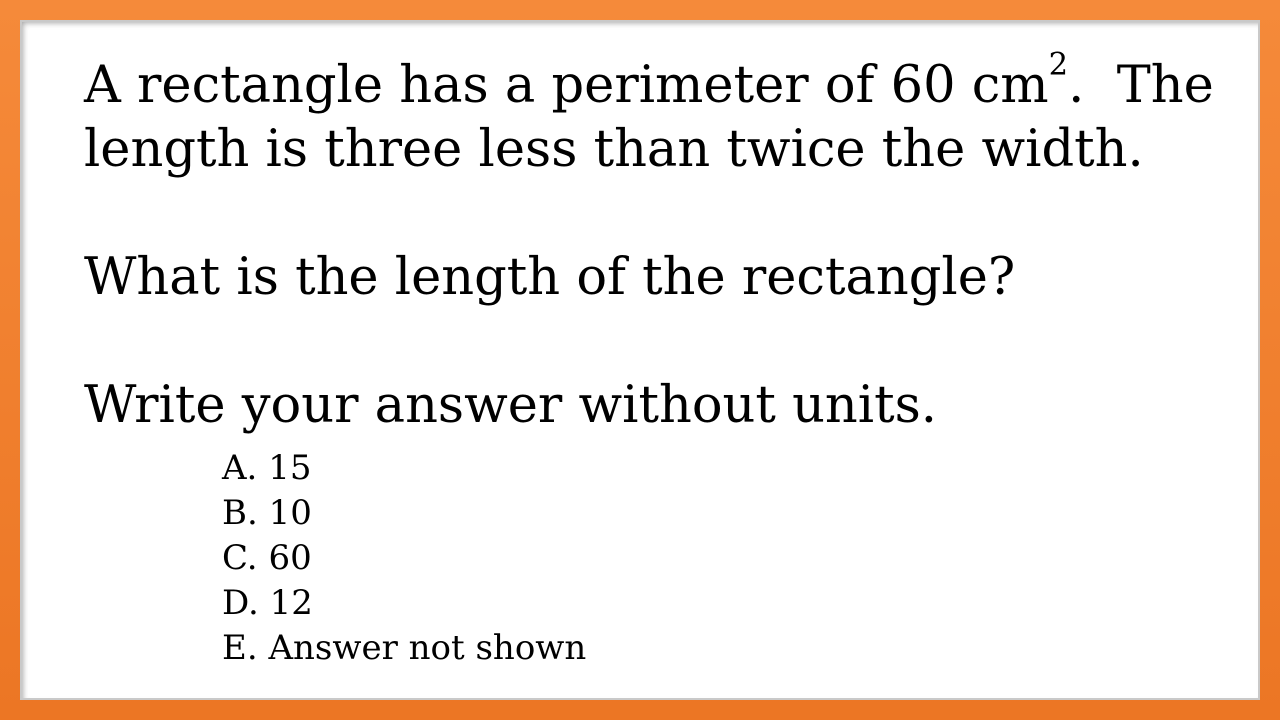 The height and width of the screenshot is (720, 1280). I want to click on question-line-1-text: A rectangle has a perimeter of 60 cm, so click(566, 85).